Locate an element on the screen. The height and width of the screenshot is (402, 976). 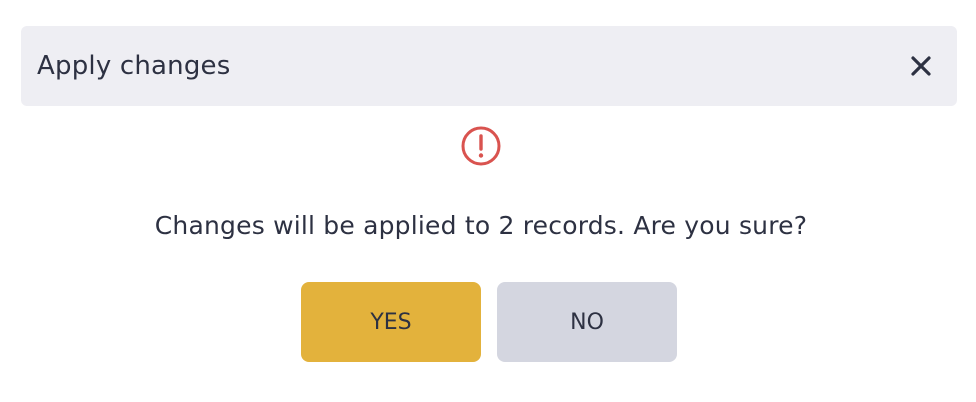
yes-button: YES is located at coordinates (391, 322).